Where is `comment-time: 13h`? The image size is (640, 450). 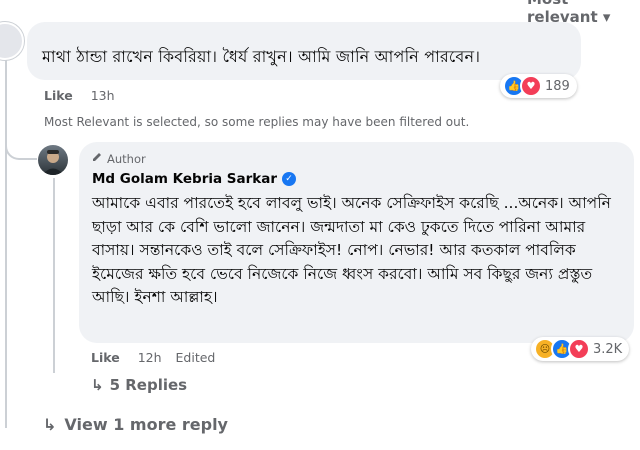
comment-time: 13h is located at coordinates (103, 95).